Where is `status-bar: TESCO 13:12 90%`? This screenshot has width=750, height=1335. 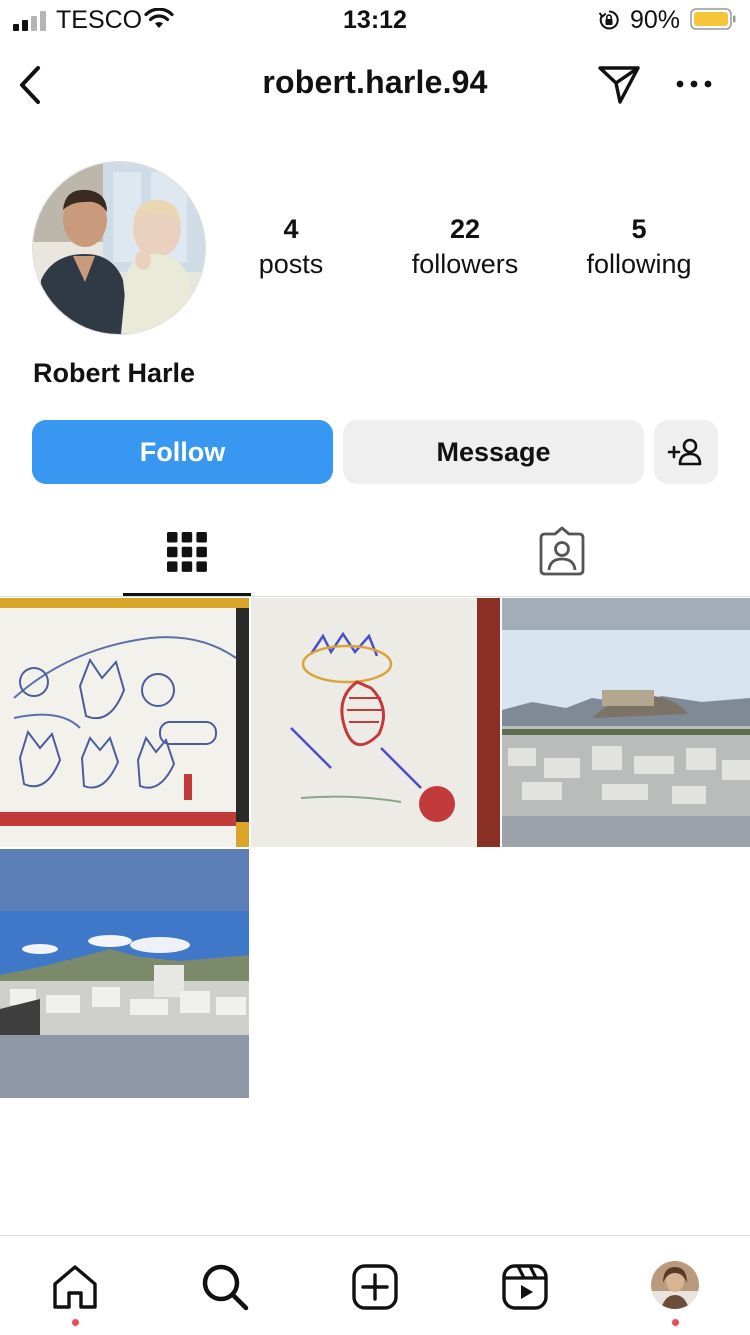 status-bar: TESCO 13:12 90% is located at coordinates (375, 21).